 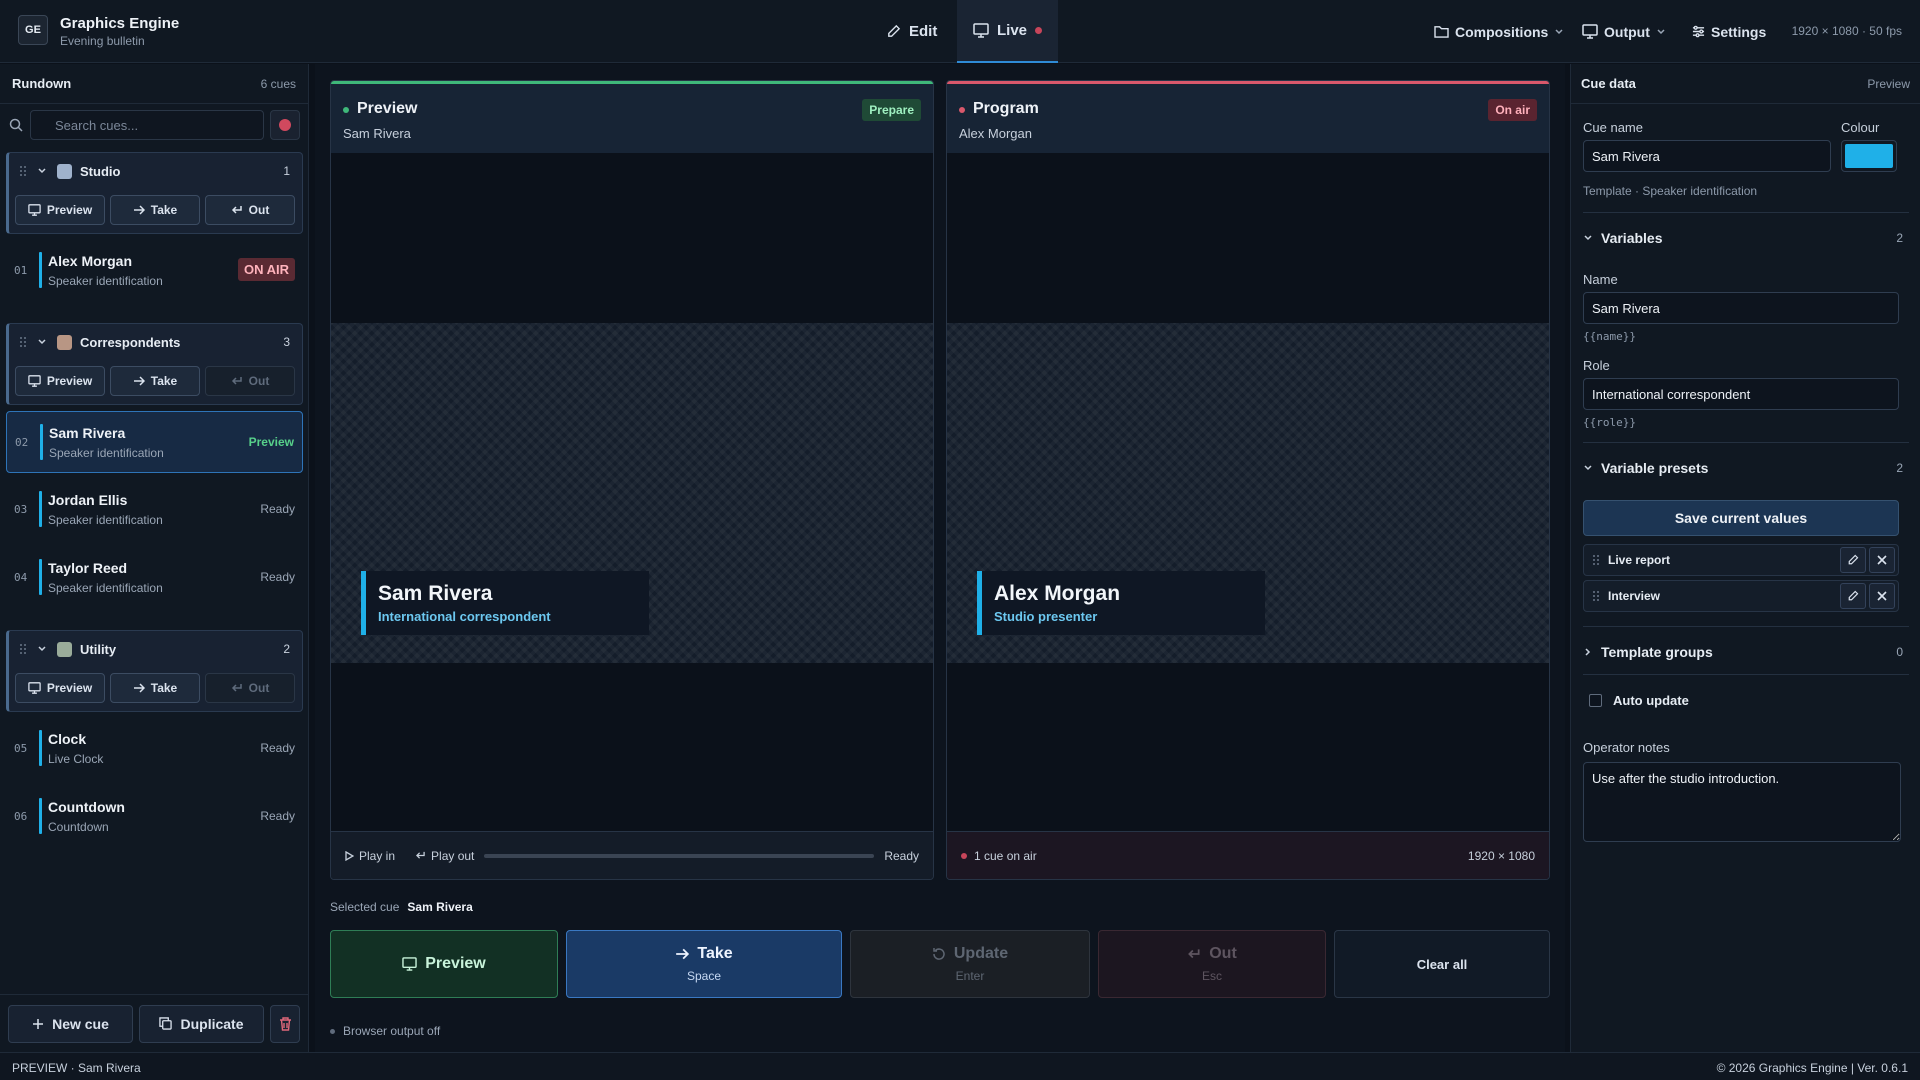 I want to click on search-input, so click(x=155, y=125).